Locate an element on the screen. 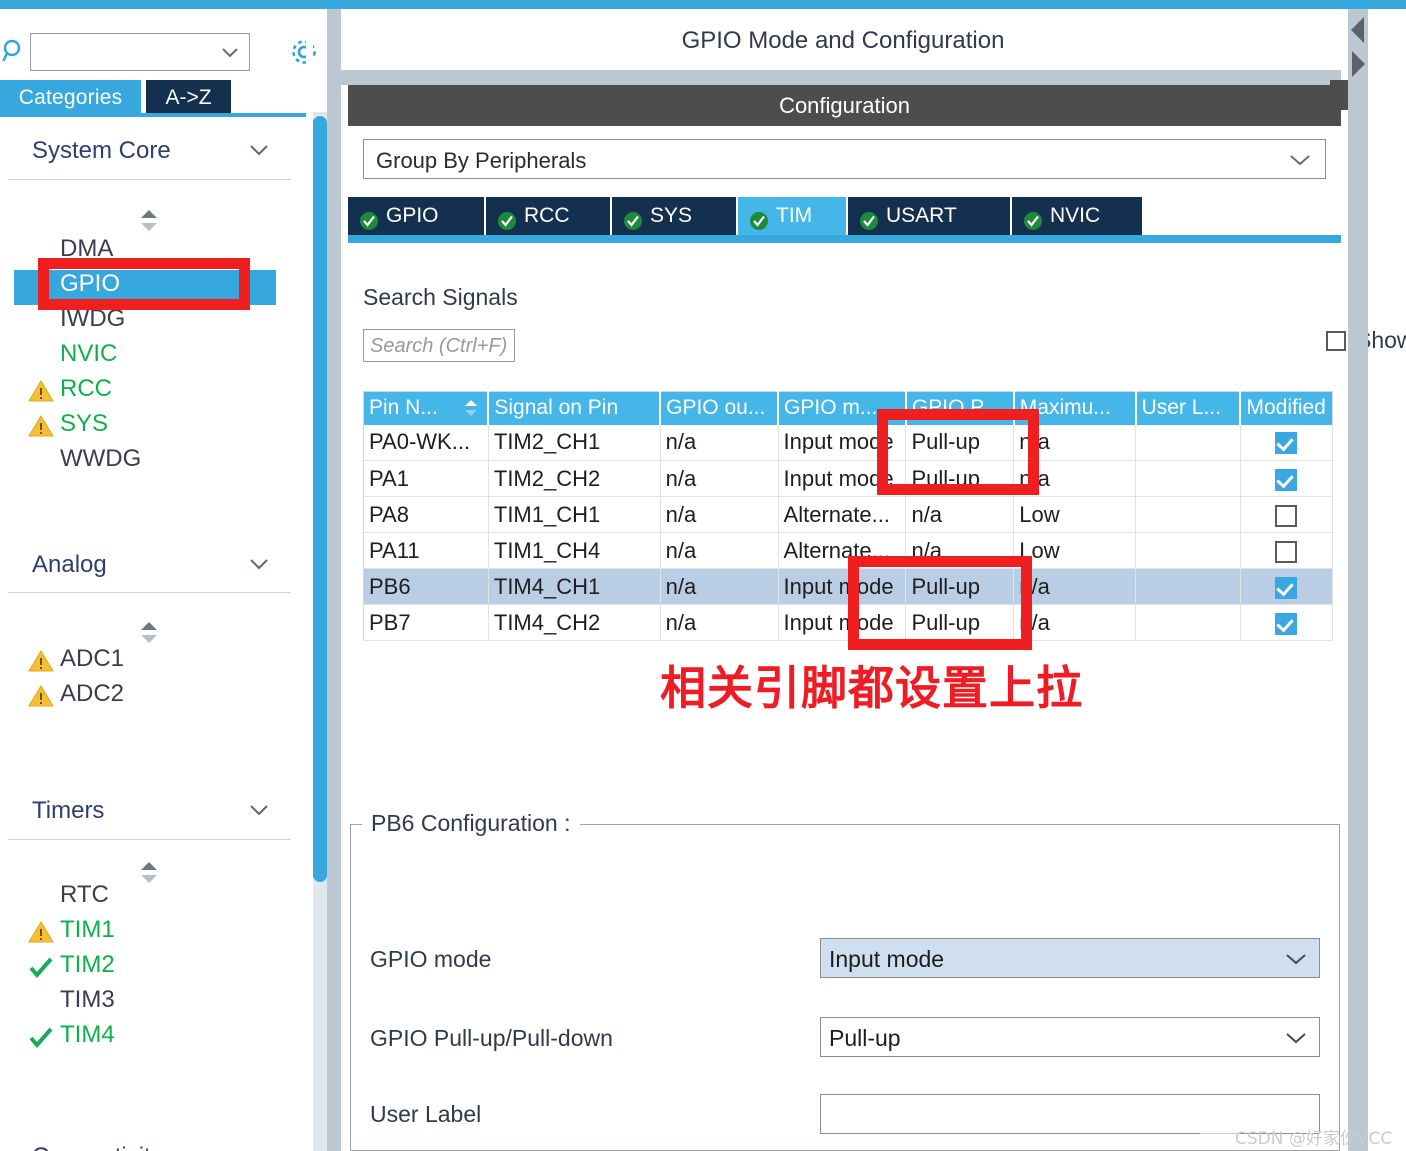 The image size is (1406, 1151). cell-pin: PA11 is located at coordinates (426, 550).